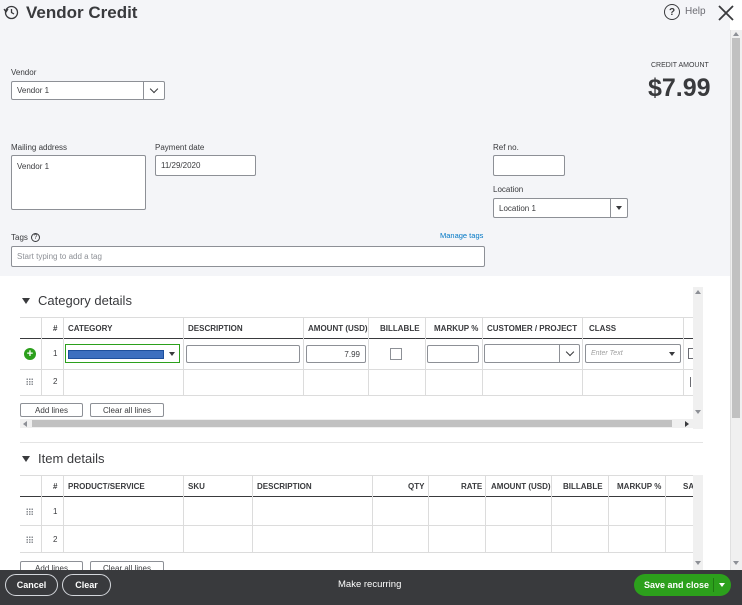 The image size is (742, 605). Describe the element at coordinates (356, 496) in the screenshot. I see `item-header-border` at that location.